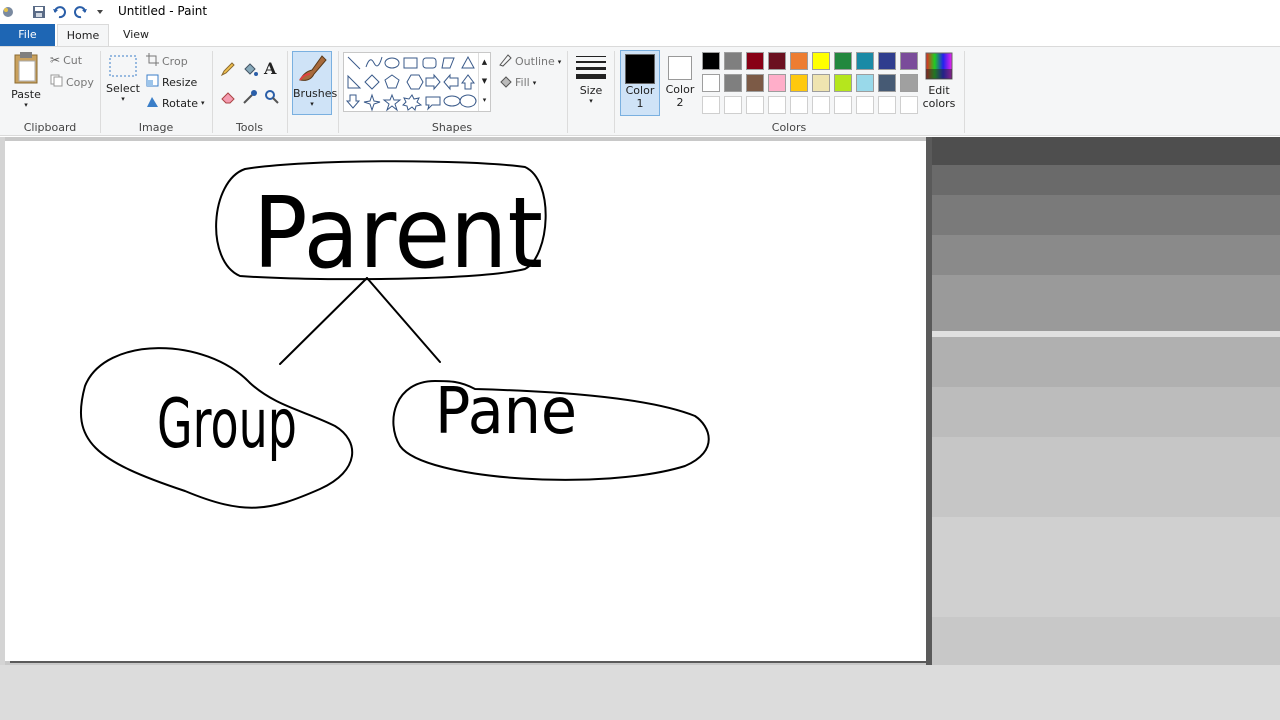 This screenshot has height=720, width=1280. What do you see at coordinates (939, 66) in the screenshot?
I see `edit-colors-icon` at bounding box center [939, 66].